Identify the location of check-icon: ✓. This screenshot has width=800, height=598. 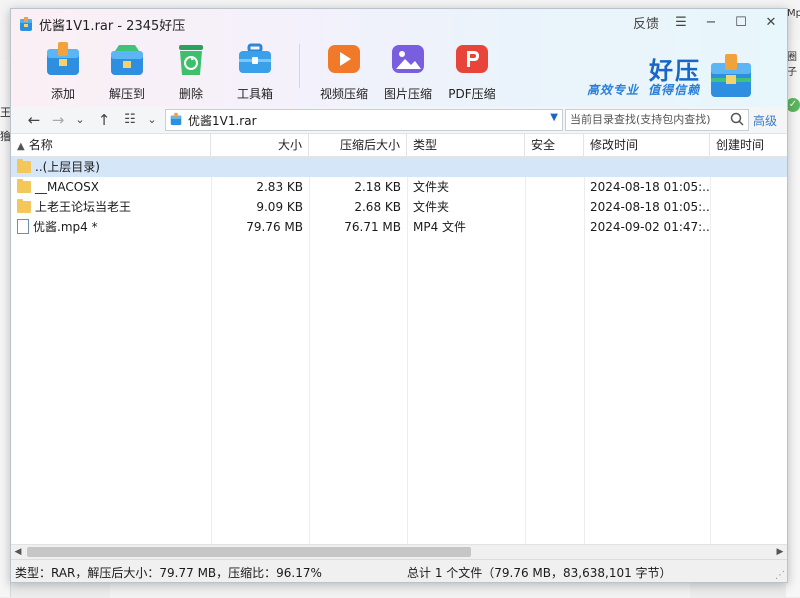
(793, 105).